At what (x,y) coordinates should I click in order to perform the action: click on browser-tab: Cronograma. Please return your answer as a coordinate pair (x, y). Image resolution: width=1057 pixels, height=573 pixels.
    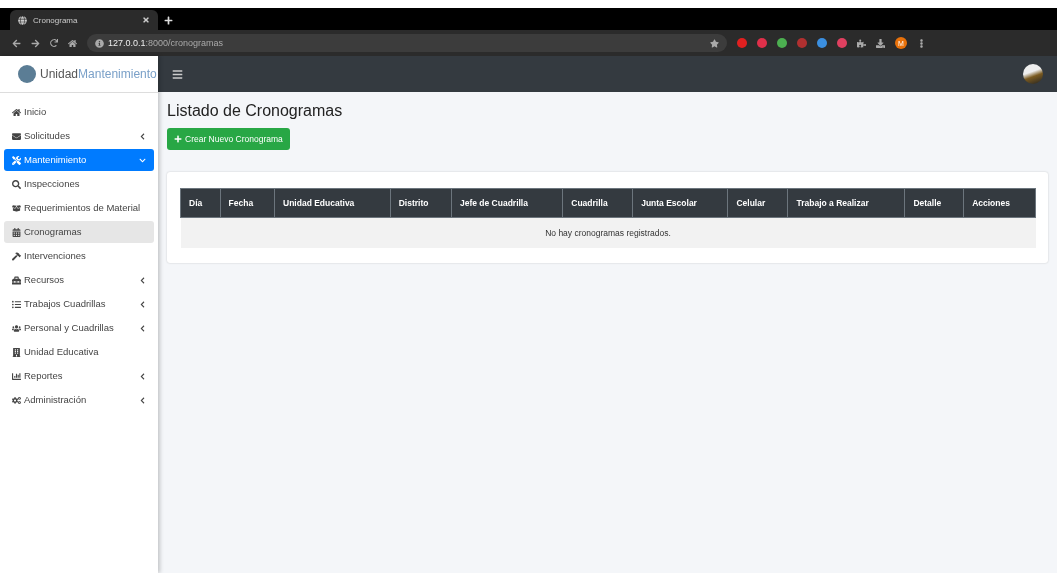
    Looking at the image, I should click on (84, 20).